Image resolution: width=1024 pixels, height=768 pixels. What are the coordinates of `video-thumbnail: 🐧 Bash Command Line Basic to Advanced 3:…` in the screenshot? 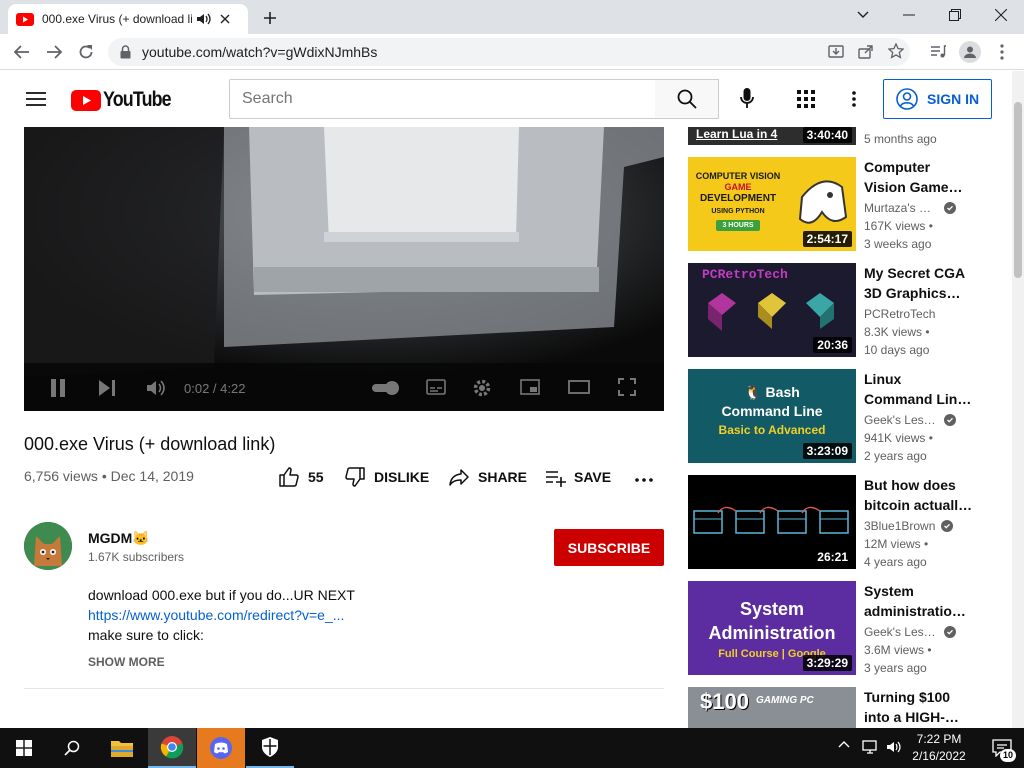 It's located at (772, 416).